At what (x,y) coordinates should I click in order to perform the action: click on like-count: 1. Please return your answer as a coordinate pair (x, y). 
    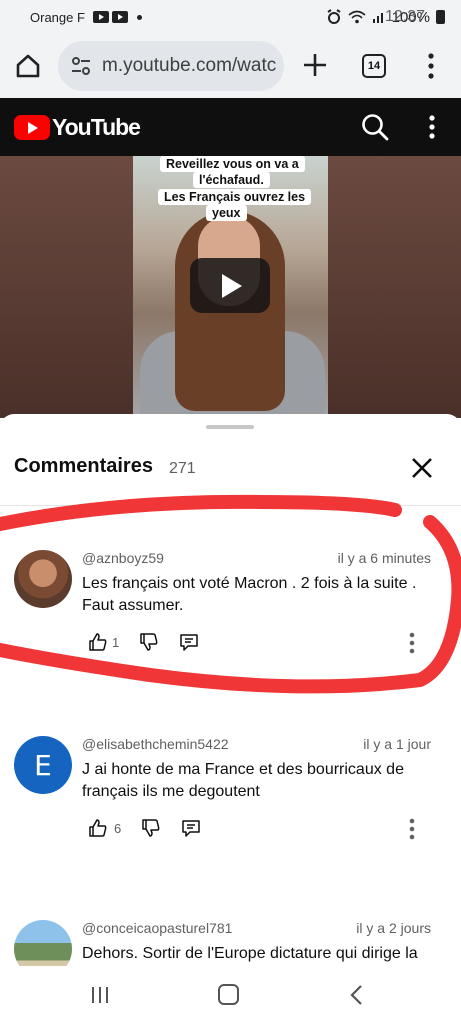
    Looking at the image, I should click on (116, 642).